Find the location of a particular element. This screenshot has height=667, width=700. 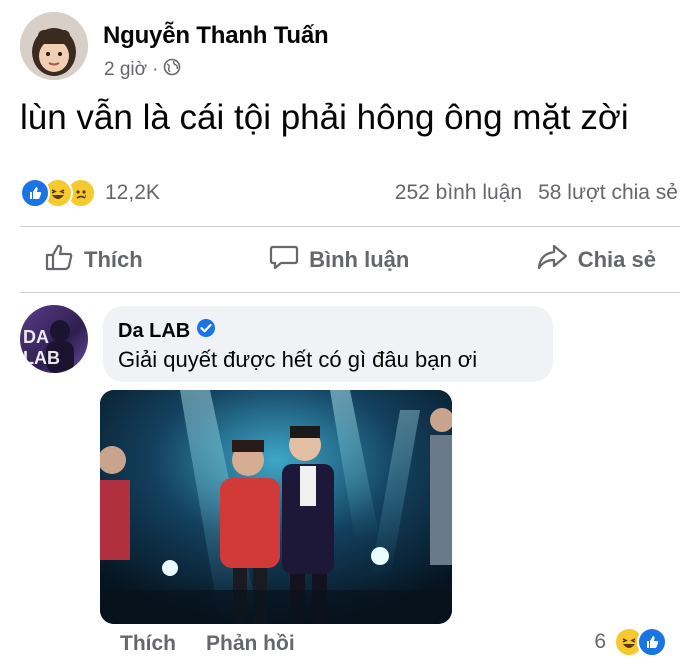

post-actions-bar: Thích Bình luận Chia sẻ is located at coordinates (350, 260).